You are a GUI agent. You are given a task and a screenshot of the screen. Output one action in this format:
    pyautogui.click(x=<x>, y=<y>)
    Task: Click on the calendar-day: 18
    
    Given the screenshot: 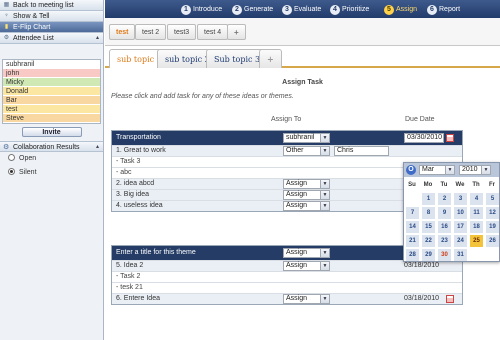 What is the action you would take?
    pyautogui.click(x=476, y=227)
    